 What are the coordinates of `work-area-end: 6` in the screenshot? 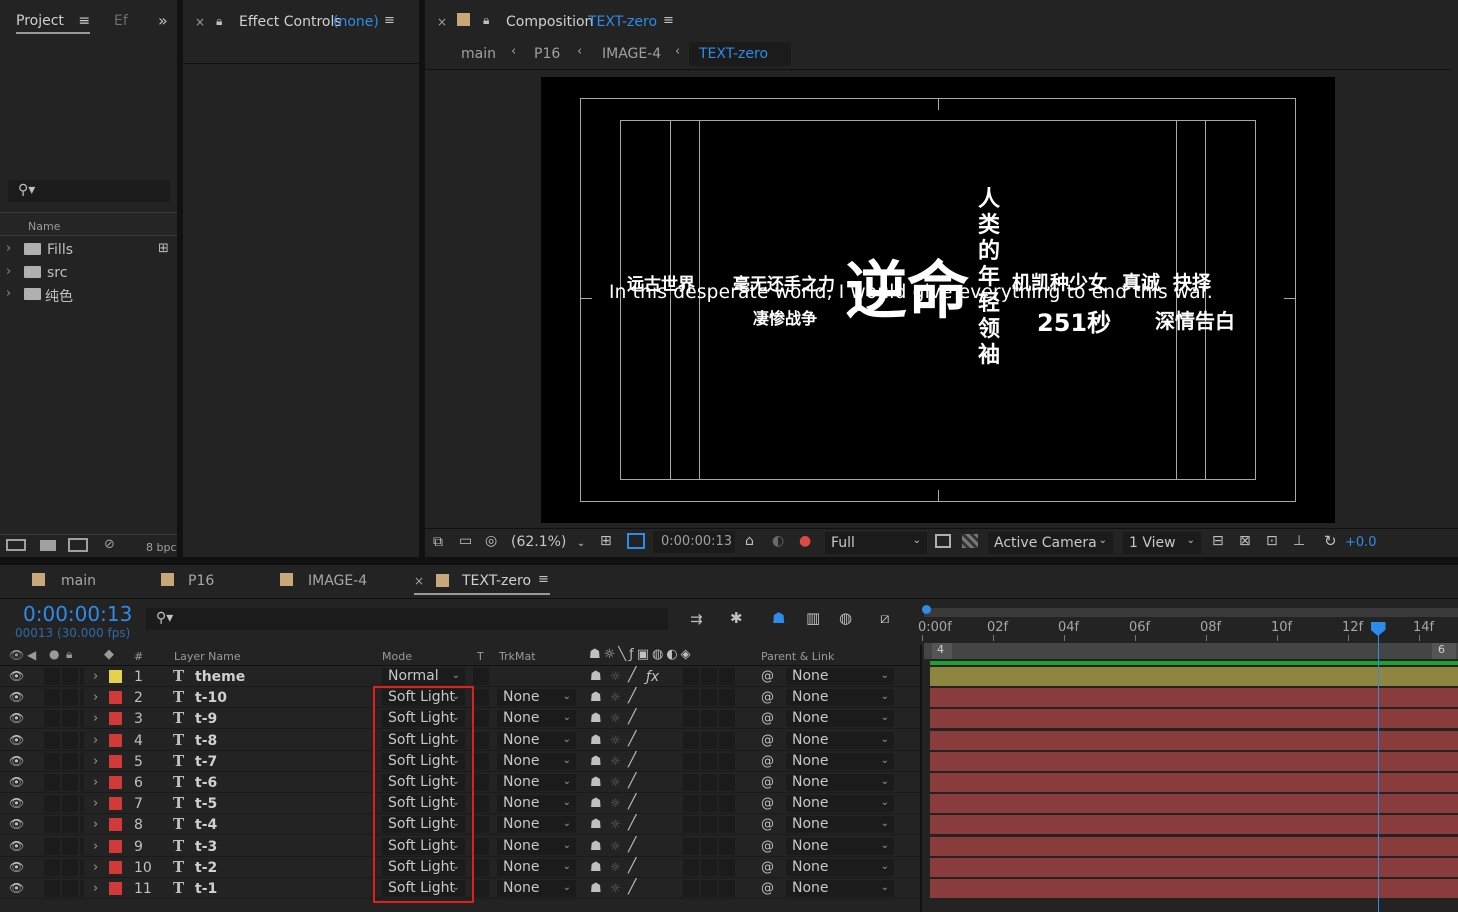 It's located at (1444, 651).